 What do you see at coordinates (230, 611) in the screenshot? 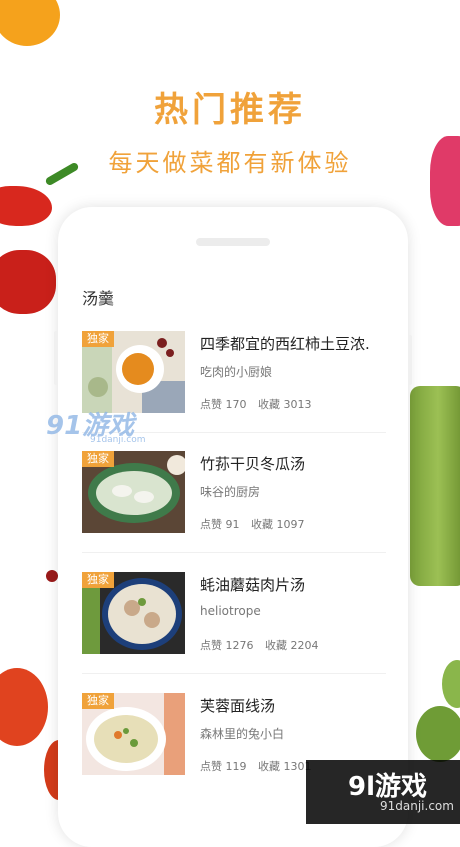
I see `recipe-author: heliotrope` at bounding box center [230, 611].